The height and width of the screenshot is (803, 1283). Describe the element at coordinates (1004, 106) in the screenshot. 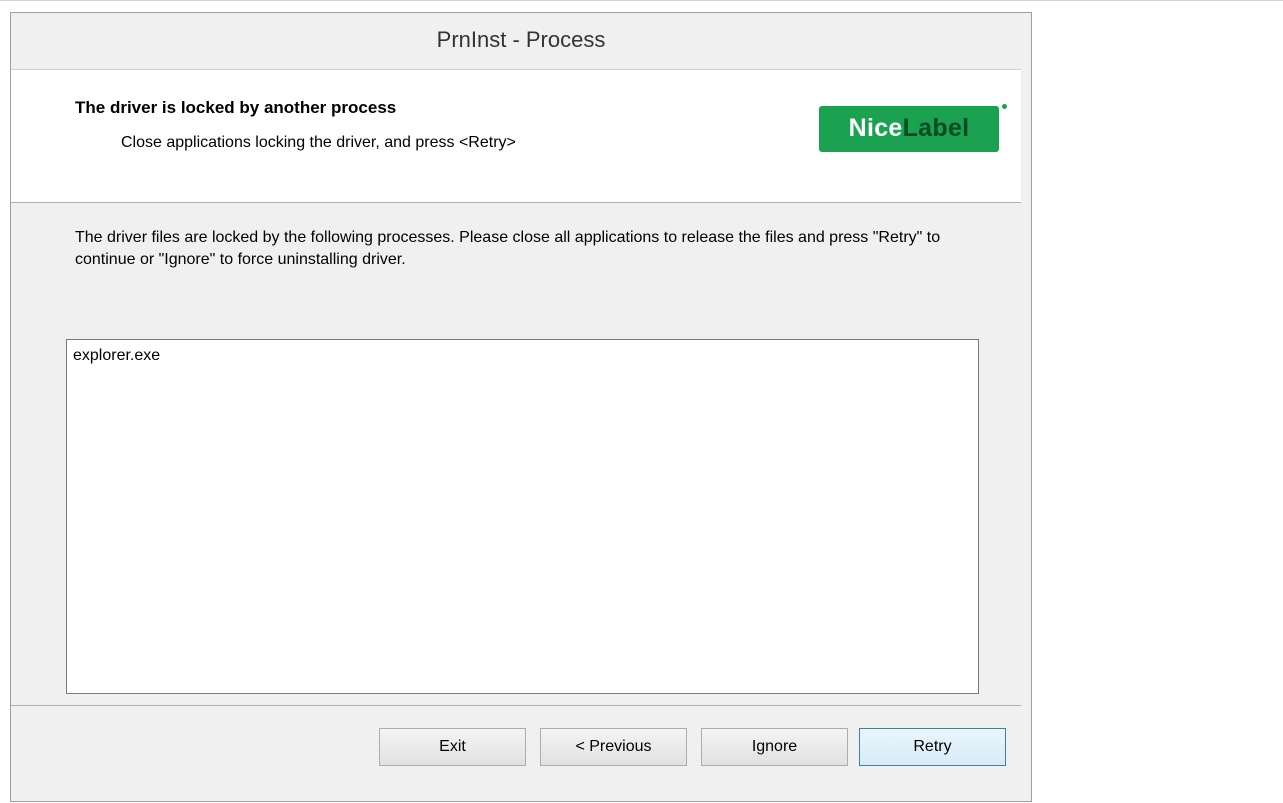

I see `logo-registered-mark` at that location.